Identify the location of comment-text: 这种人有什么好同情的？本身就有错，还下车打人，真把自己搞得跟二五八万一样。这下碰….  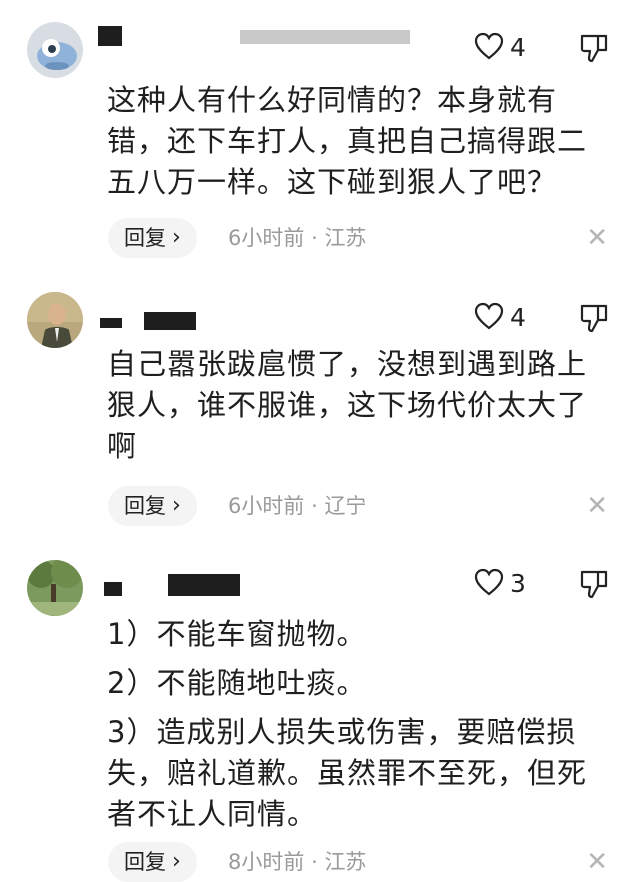
(357, 141).